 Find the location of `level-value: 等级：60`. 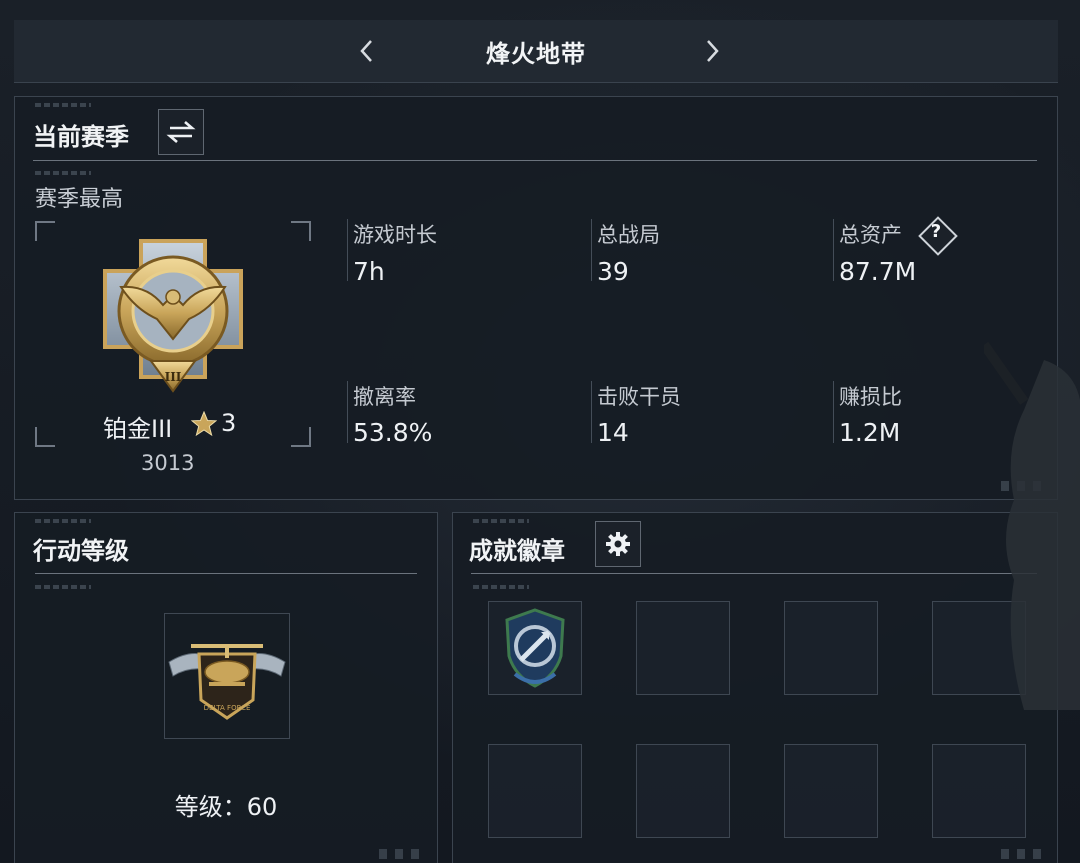

level-value: 等级：60 is located at coordinates (226, 807).